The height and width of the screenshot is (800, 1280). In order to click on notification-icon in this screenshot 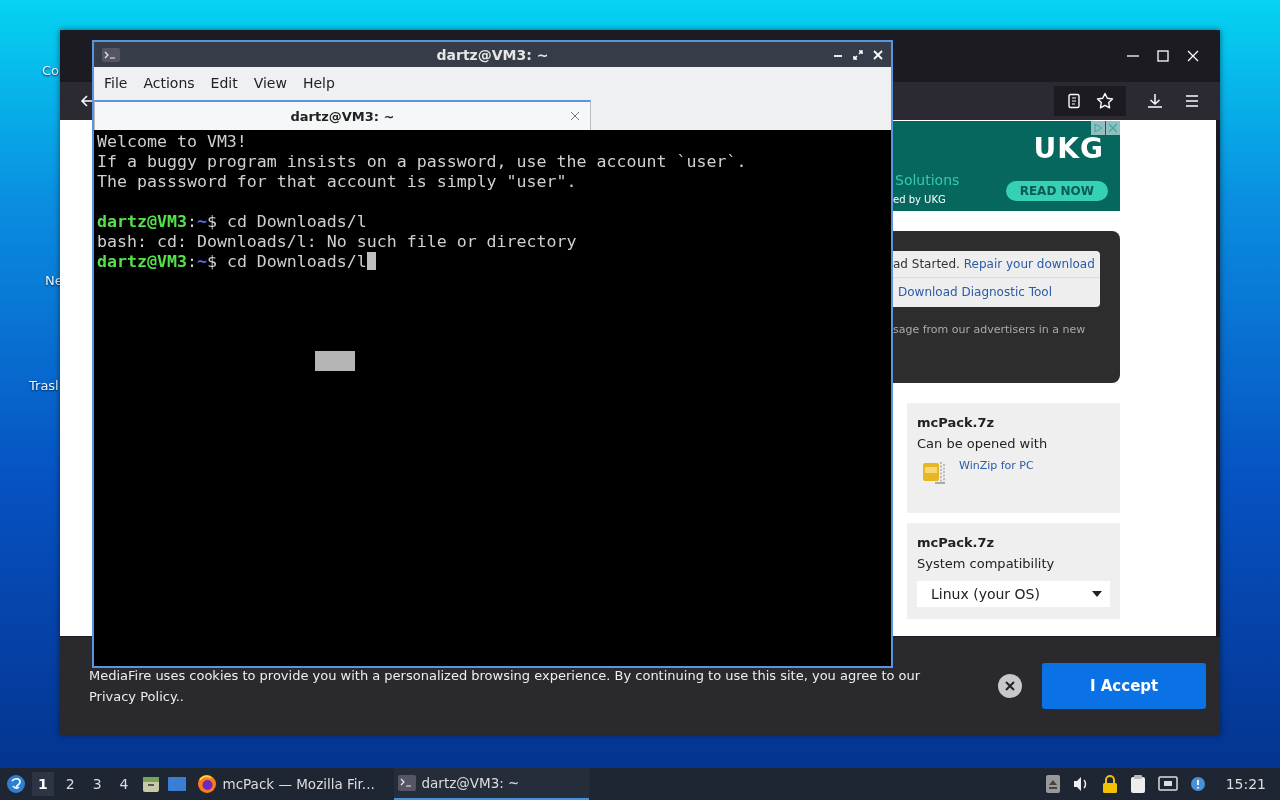, I will do `click(1197, 784)`.